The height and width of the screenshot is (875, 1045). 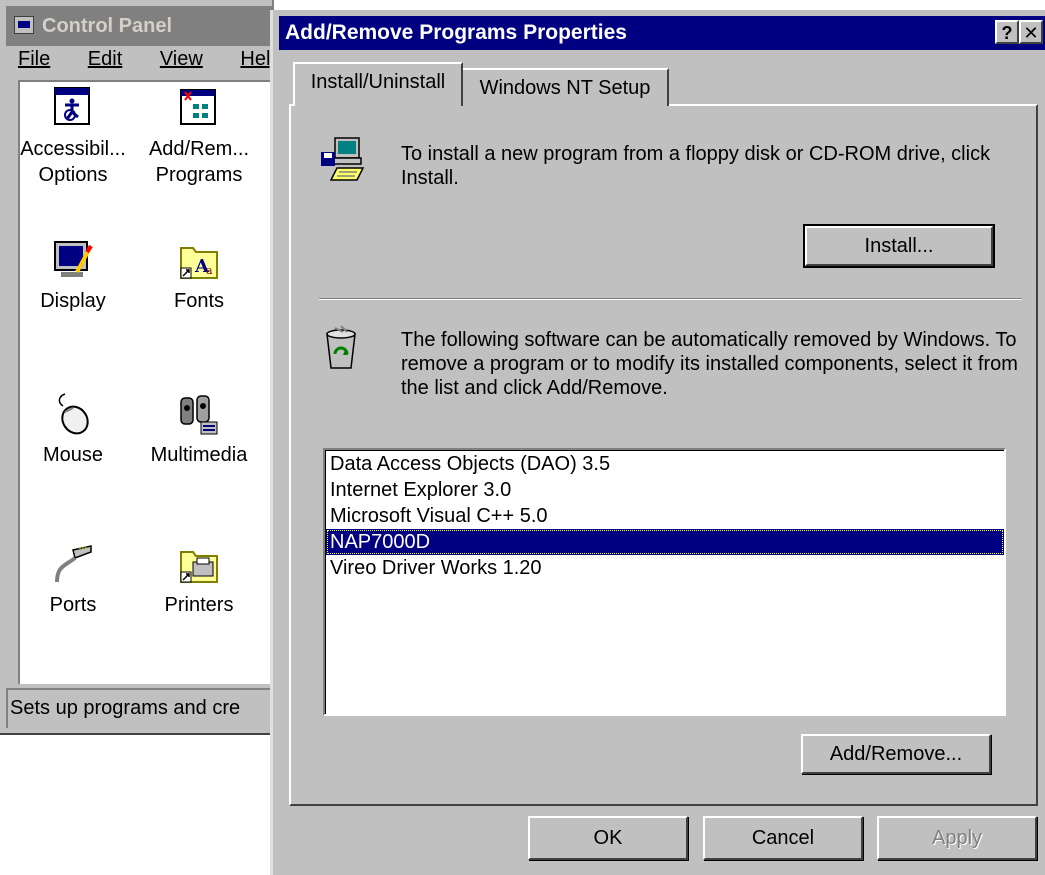 I want to click on cp-item-display: Display, so click(x=76, y=276).